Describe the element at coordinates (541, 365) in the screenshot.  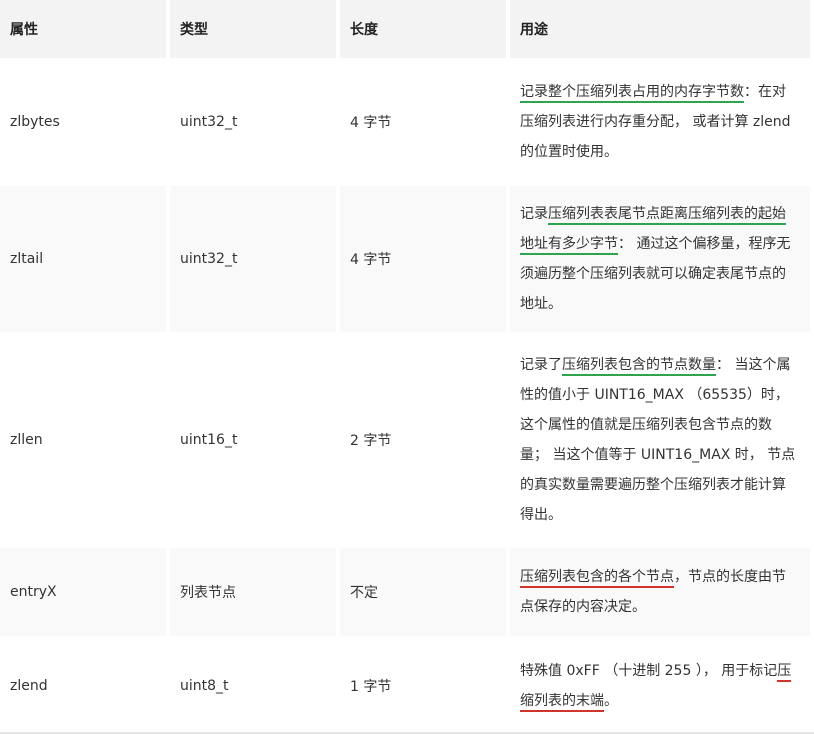
I see `usage-segment: 记录了` at that location.